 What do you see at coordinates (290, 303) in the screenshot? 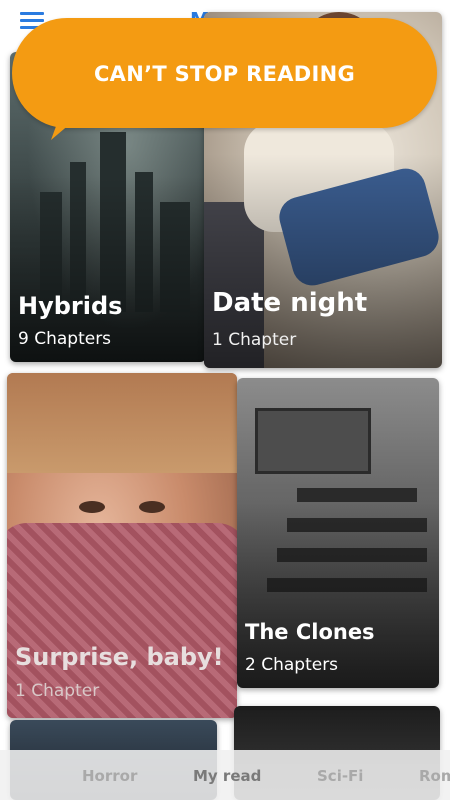
I see `story-title: Date night` at bounding box center [290, 303].